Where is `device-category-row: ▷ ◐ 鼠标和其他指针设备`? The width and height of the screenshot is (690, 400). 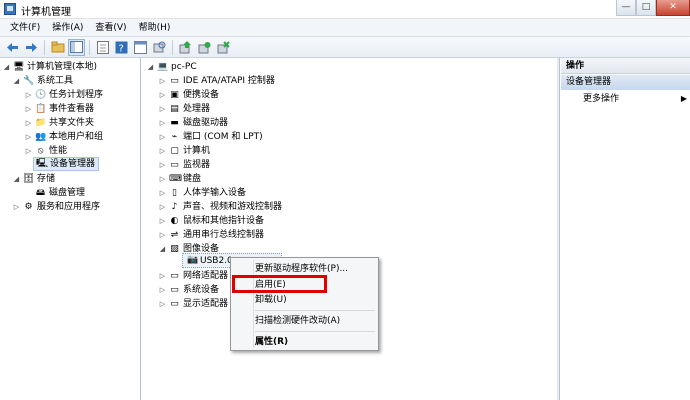 device-category-row: ▷ ◐ 鼠标和其他指针设备 is located at coordinates (211, 221).